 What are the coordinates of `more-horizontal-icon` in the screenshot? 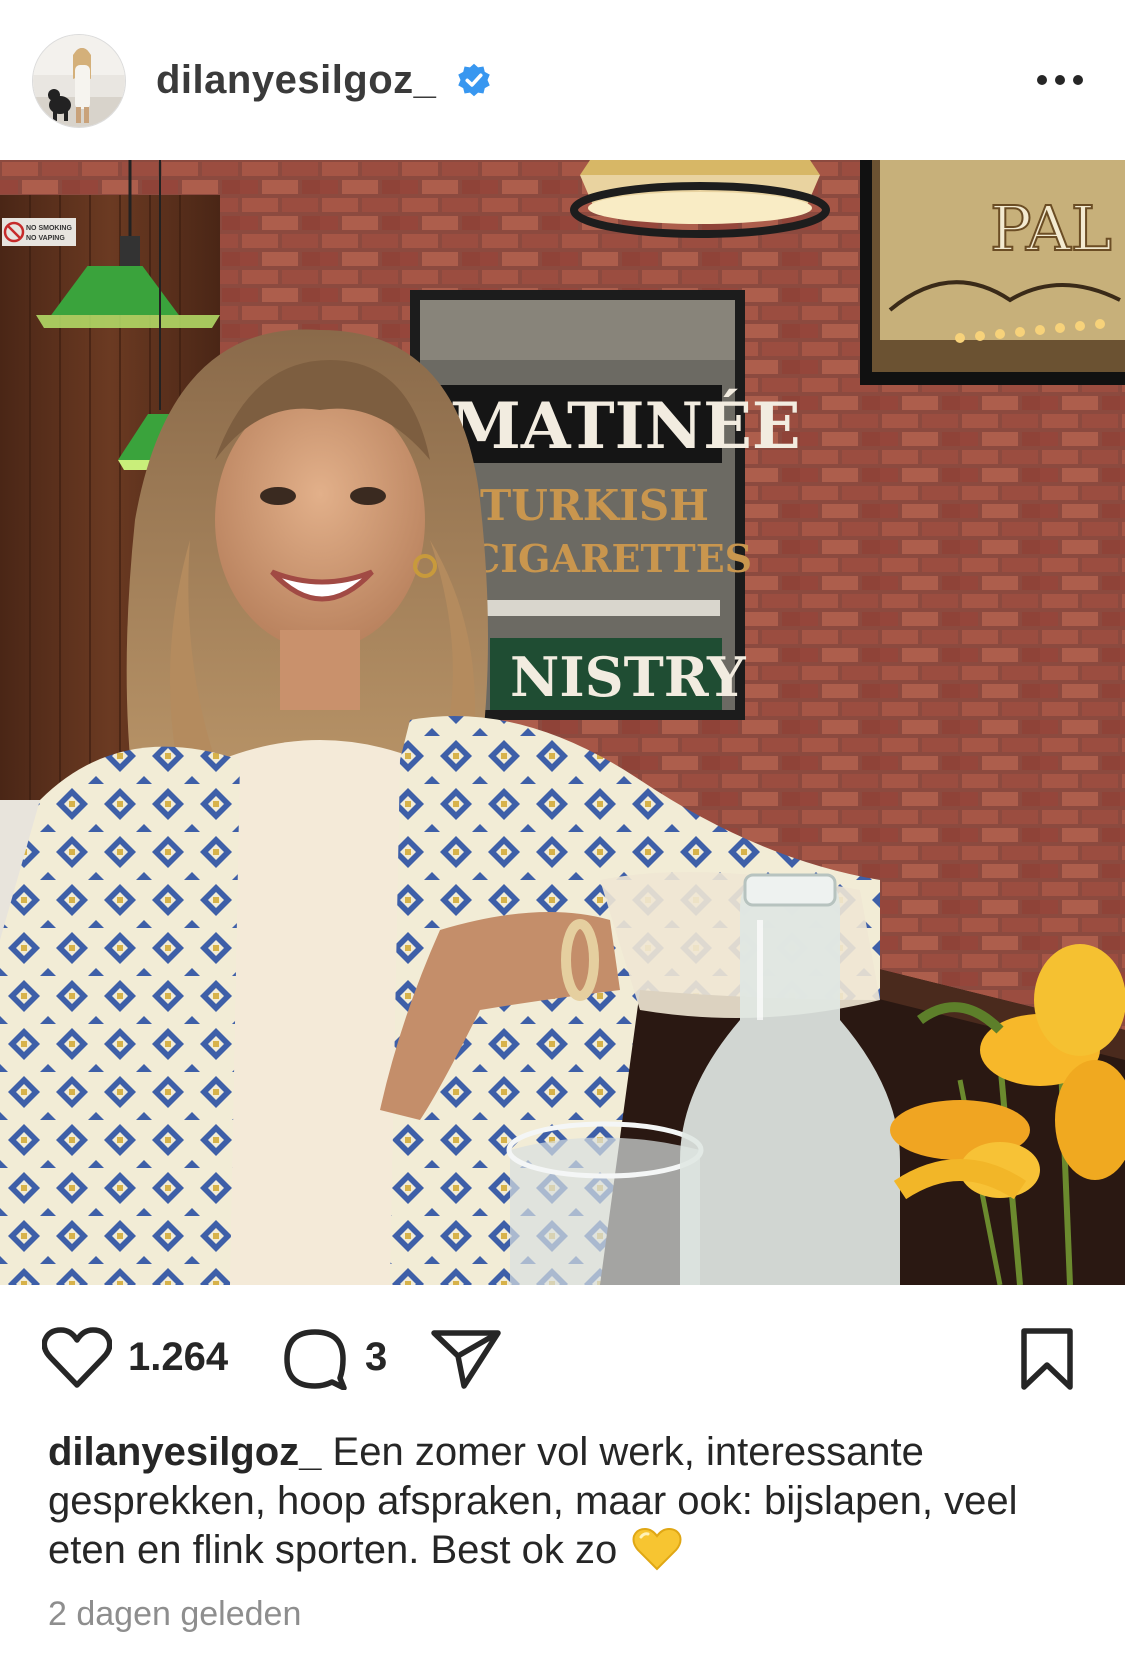 It's located at (1060, 80).